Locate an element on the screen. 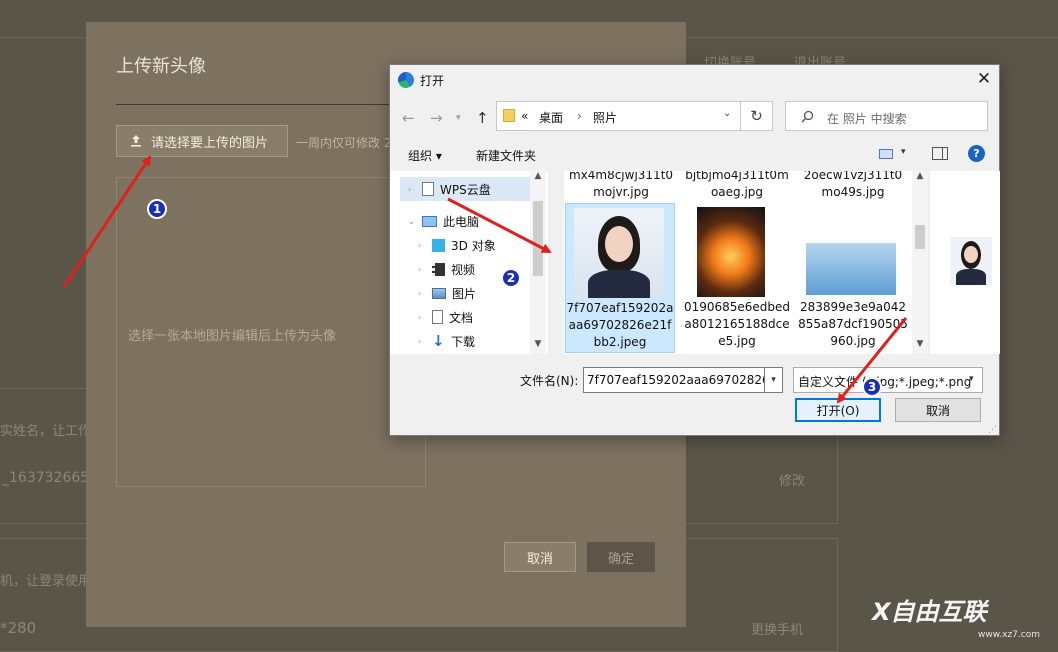 The width and height of the screenshot is (1058, 652). watermark-url: www.xz7.com is located at coordinates (1009, 635).